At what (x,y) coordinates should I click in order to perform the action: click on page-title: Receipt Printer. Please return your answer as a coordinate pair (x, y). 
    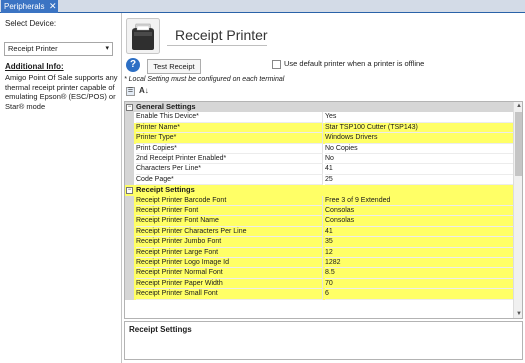
    Looking at the image, I should click on (221, 35).